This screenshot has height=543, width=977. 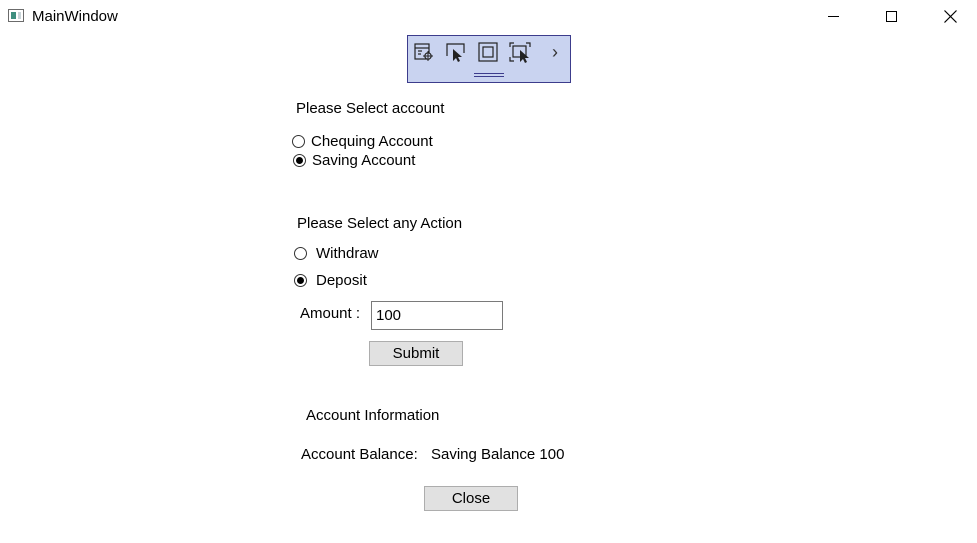 What do you see at coordinates (359, 454) in the screenshot?
I see `account-balance-label: Account Balance:` at bounding box center [359, 454].